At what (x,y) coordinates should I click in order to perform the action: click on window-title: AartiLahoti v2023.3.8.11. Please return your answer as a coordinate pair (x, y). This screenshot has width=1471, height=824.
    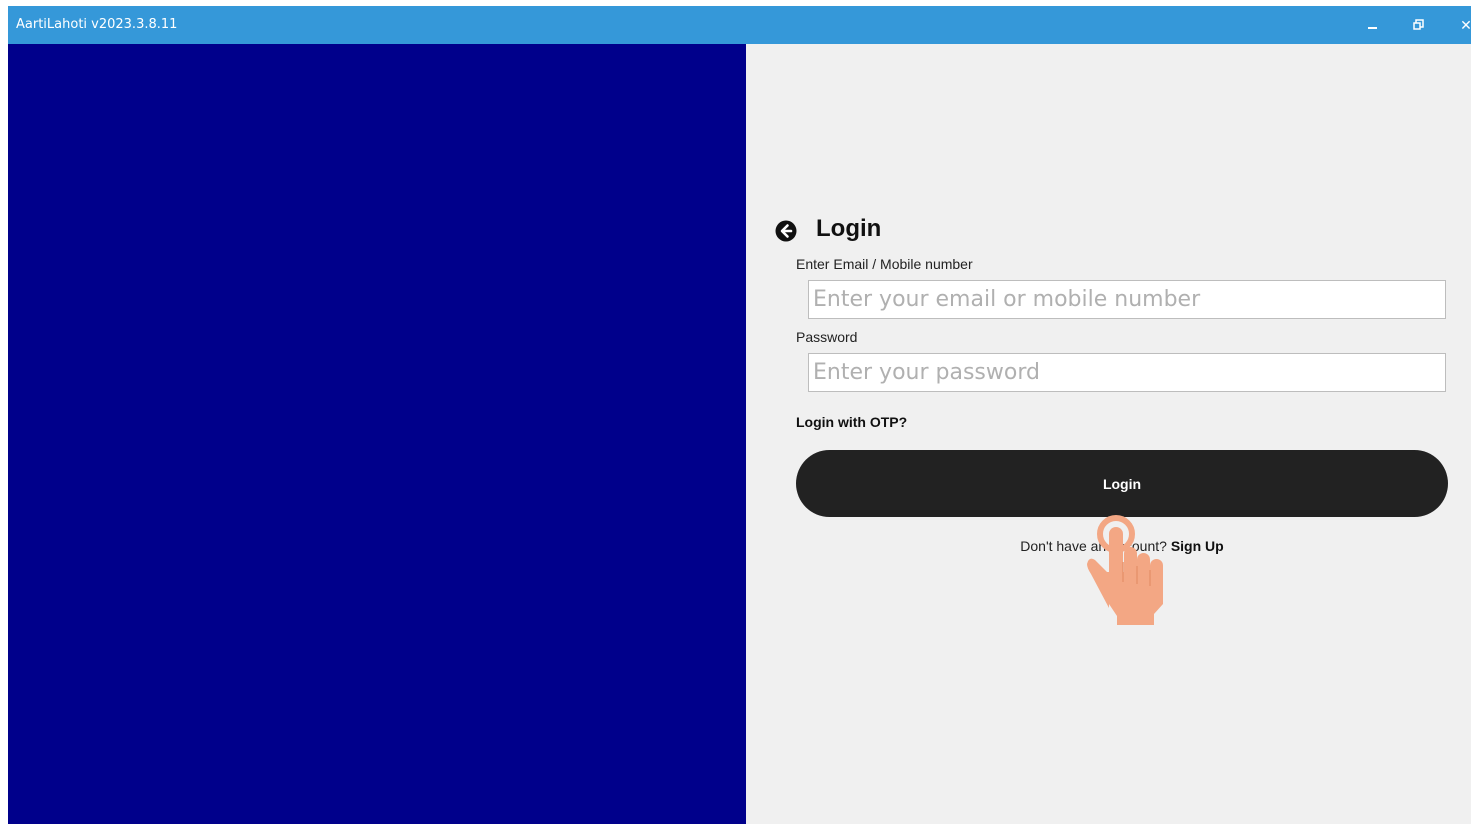
    Looking at the image, I should click on (97, 24).